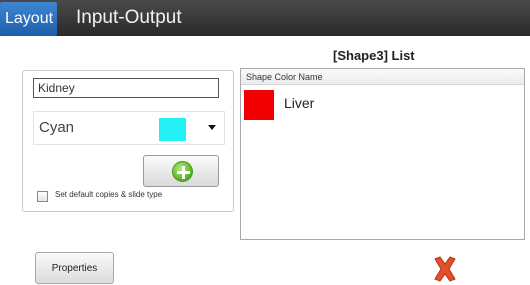  What do you see at coordinates (42, 196) in the screenshot?
I see `default-copies-checkbox` at bounding box center [42, 196].